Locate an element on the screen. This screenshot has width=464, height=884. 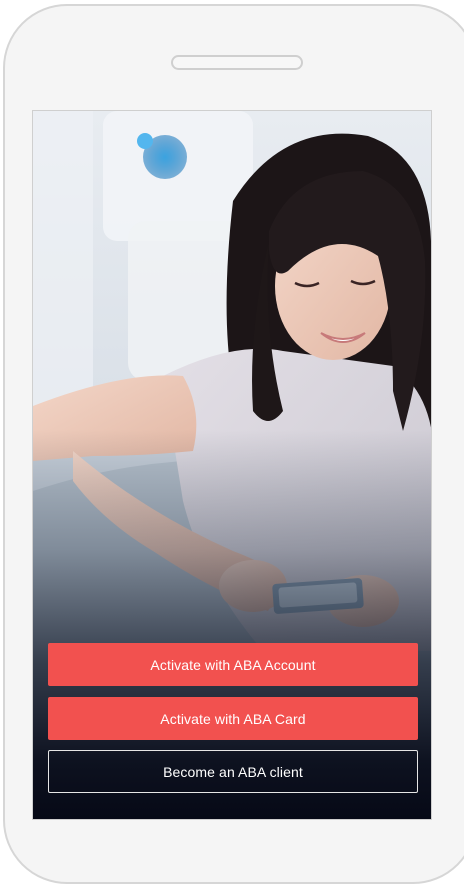
phone-speaker is located at coordinates (237, 62).